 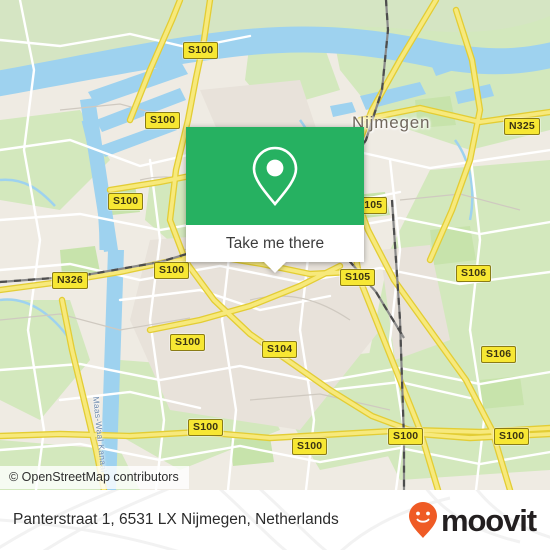 What do you see at coordinates (275, 267) in the screenshot?
I see `popup-tail` at bounding box center [275, 267].